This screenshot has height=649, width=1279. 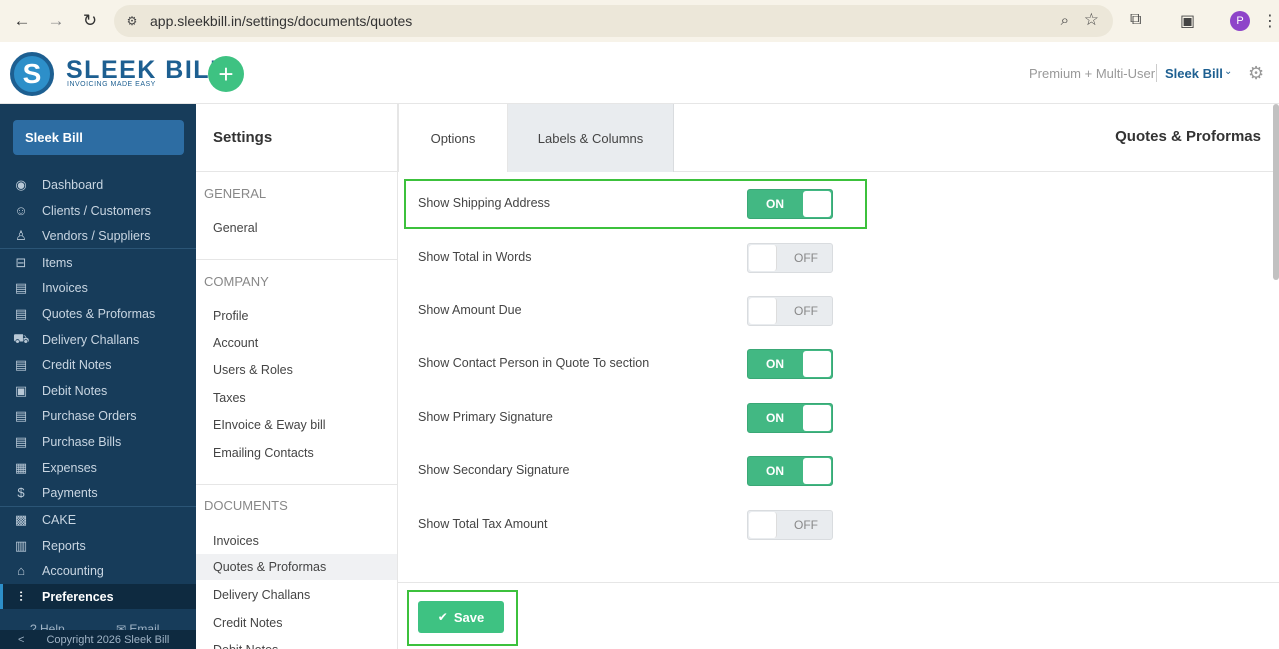 What do you see at coordinates (98, 519) in the screenshot?
I see `sidebar-item-cake: ▩ CAKE` at bounding box center [98, 519].